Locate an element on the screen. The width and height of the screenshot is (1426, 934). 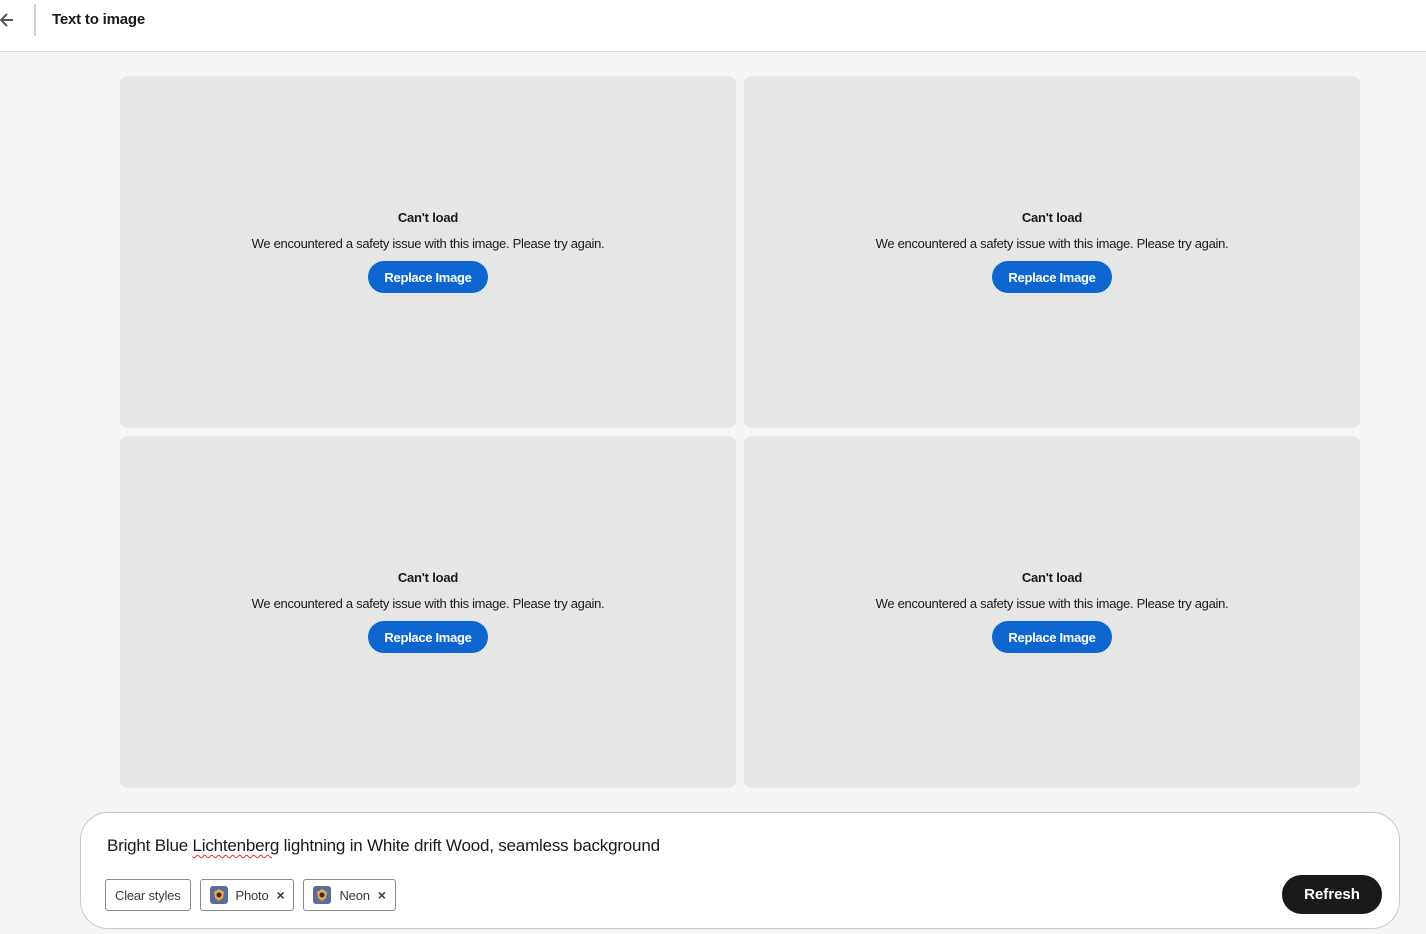
back-button is located at coordinates (9, 20).